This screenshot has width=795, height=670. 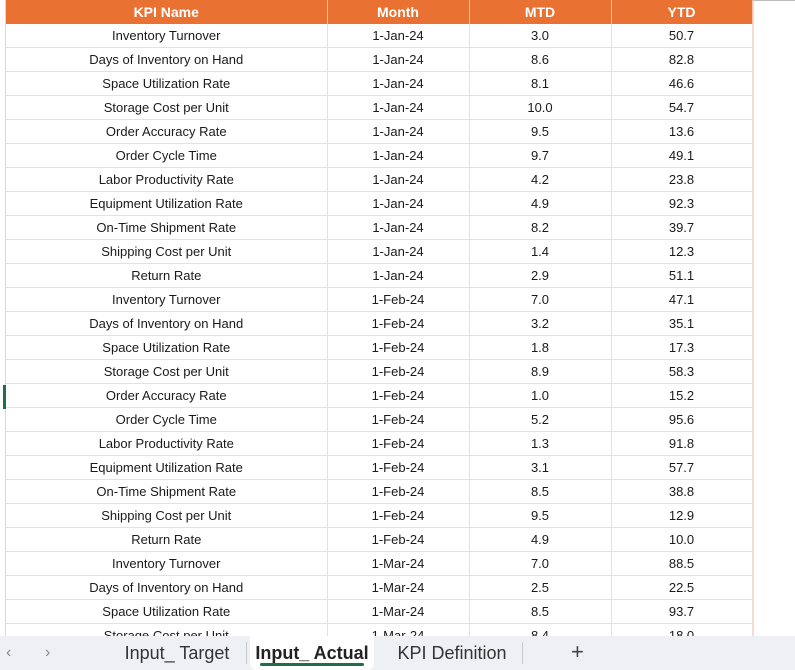 I want to click on cell-mtd: 3.2, so click(x=540, y=323).